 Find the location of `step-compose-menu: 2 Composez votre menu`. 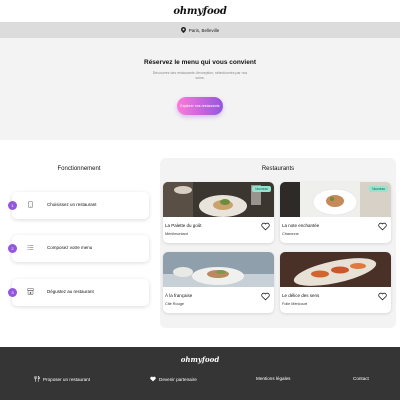

step-compose-menu: 2 Composez votre menu is located at coordinates (78, 248).